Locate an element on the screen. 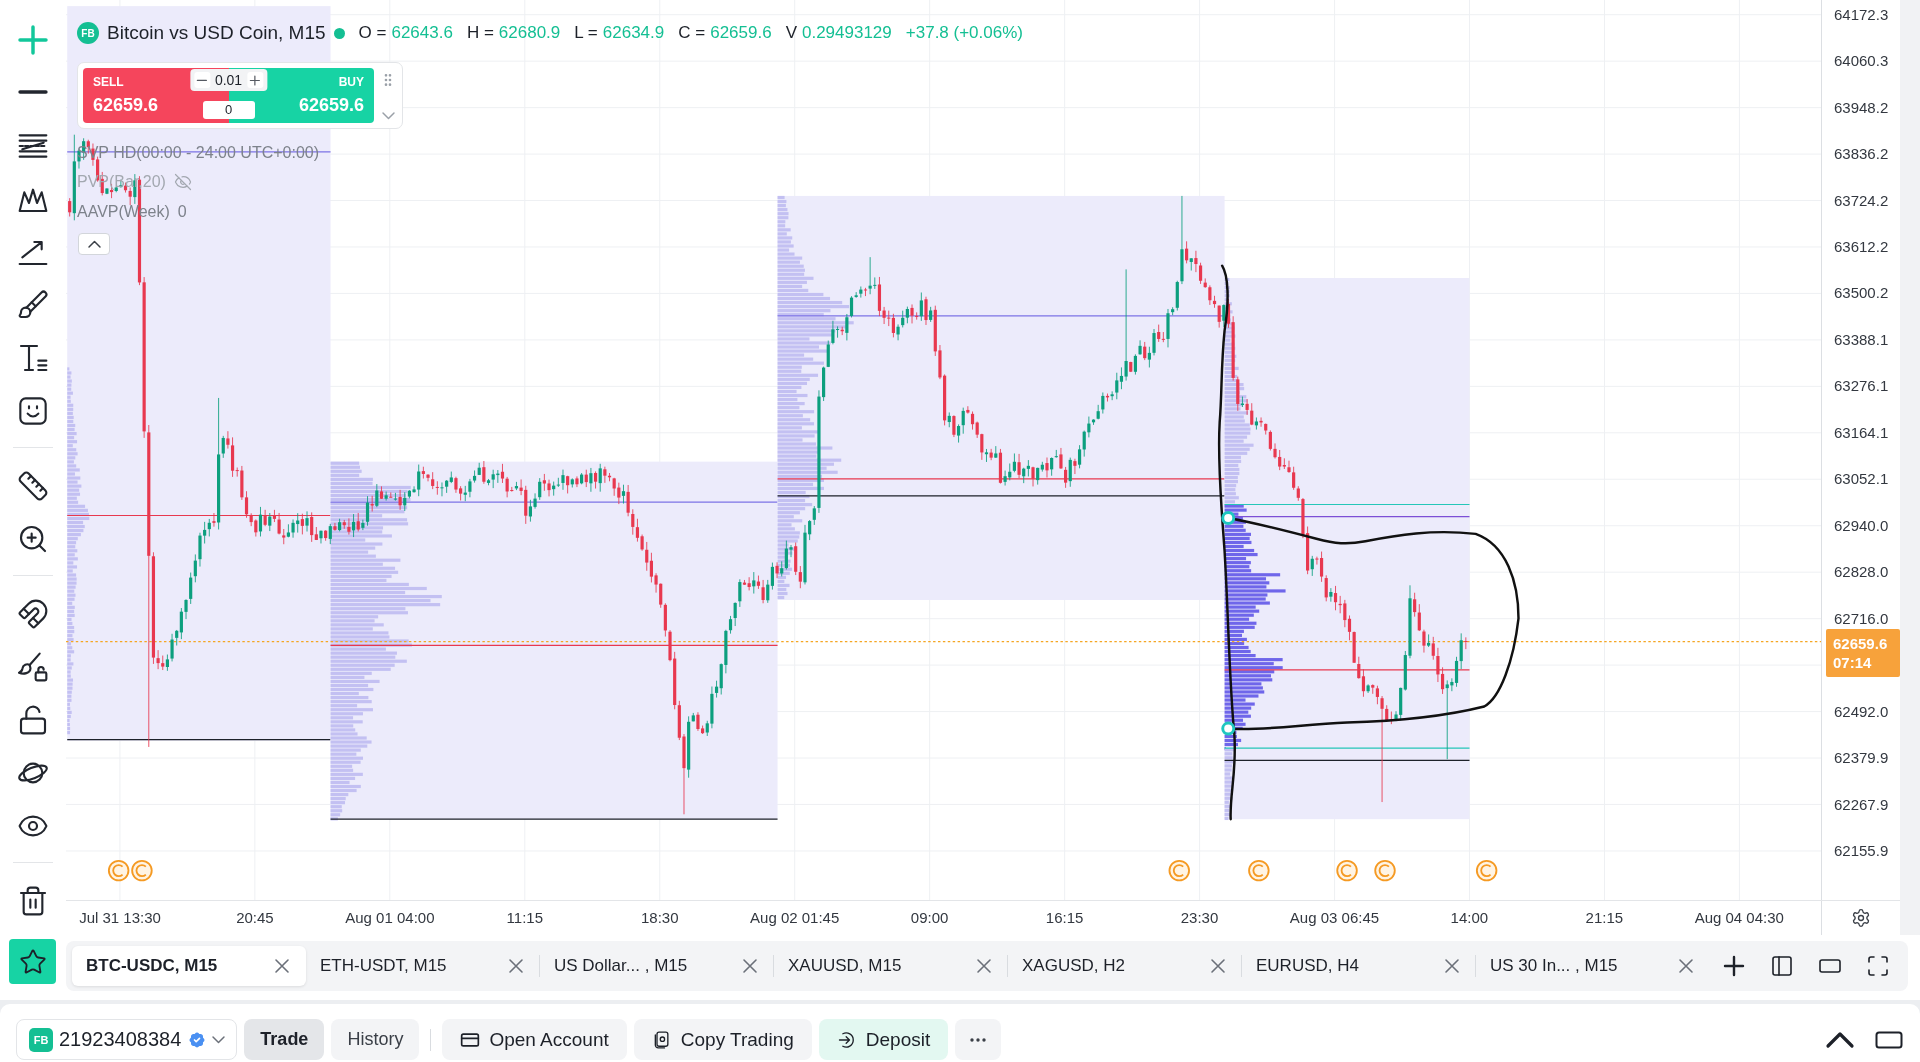  current-price: 62659.6 is located at coordinates (1861, 643).